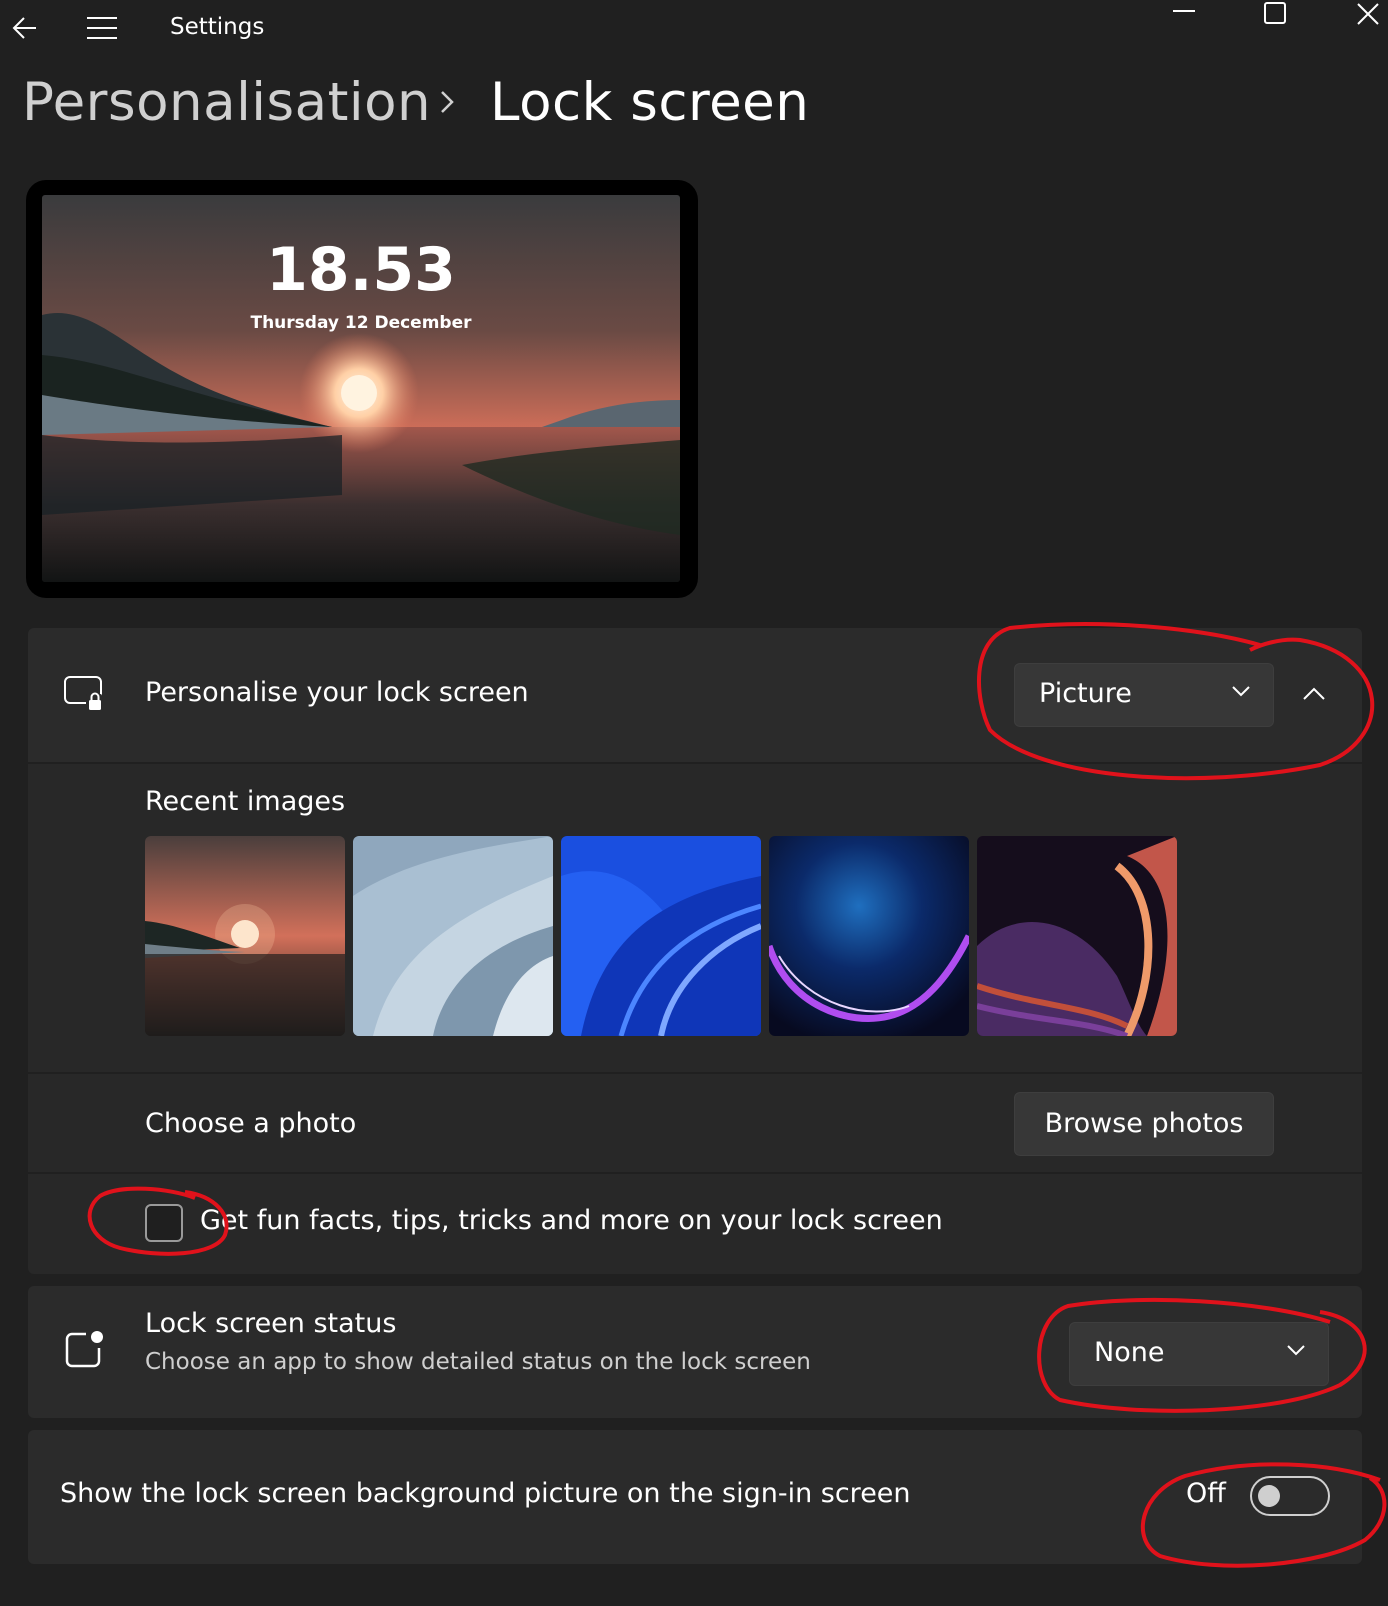  What do you see at coordinates (1129, 1352) in the screenshot?
I see `status-app-value: None` at bounding box center [1129, 1352].